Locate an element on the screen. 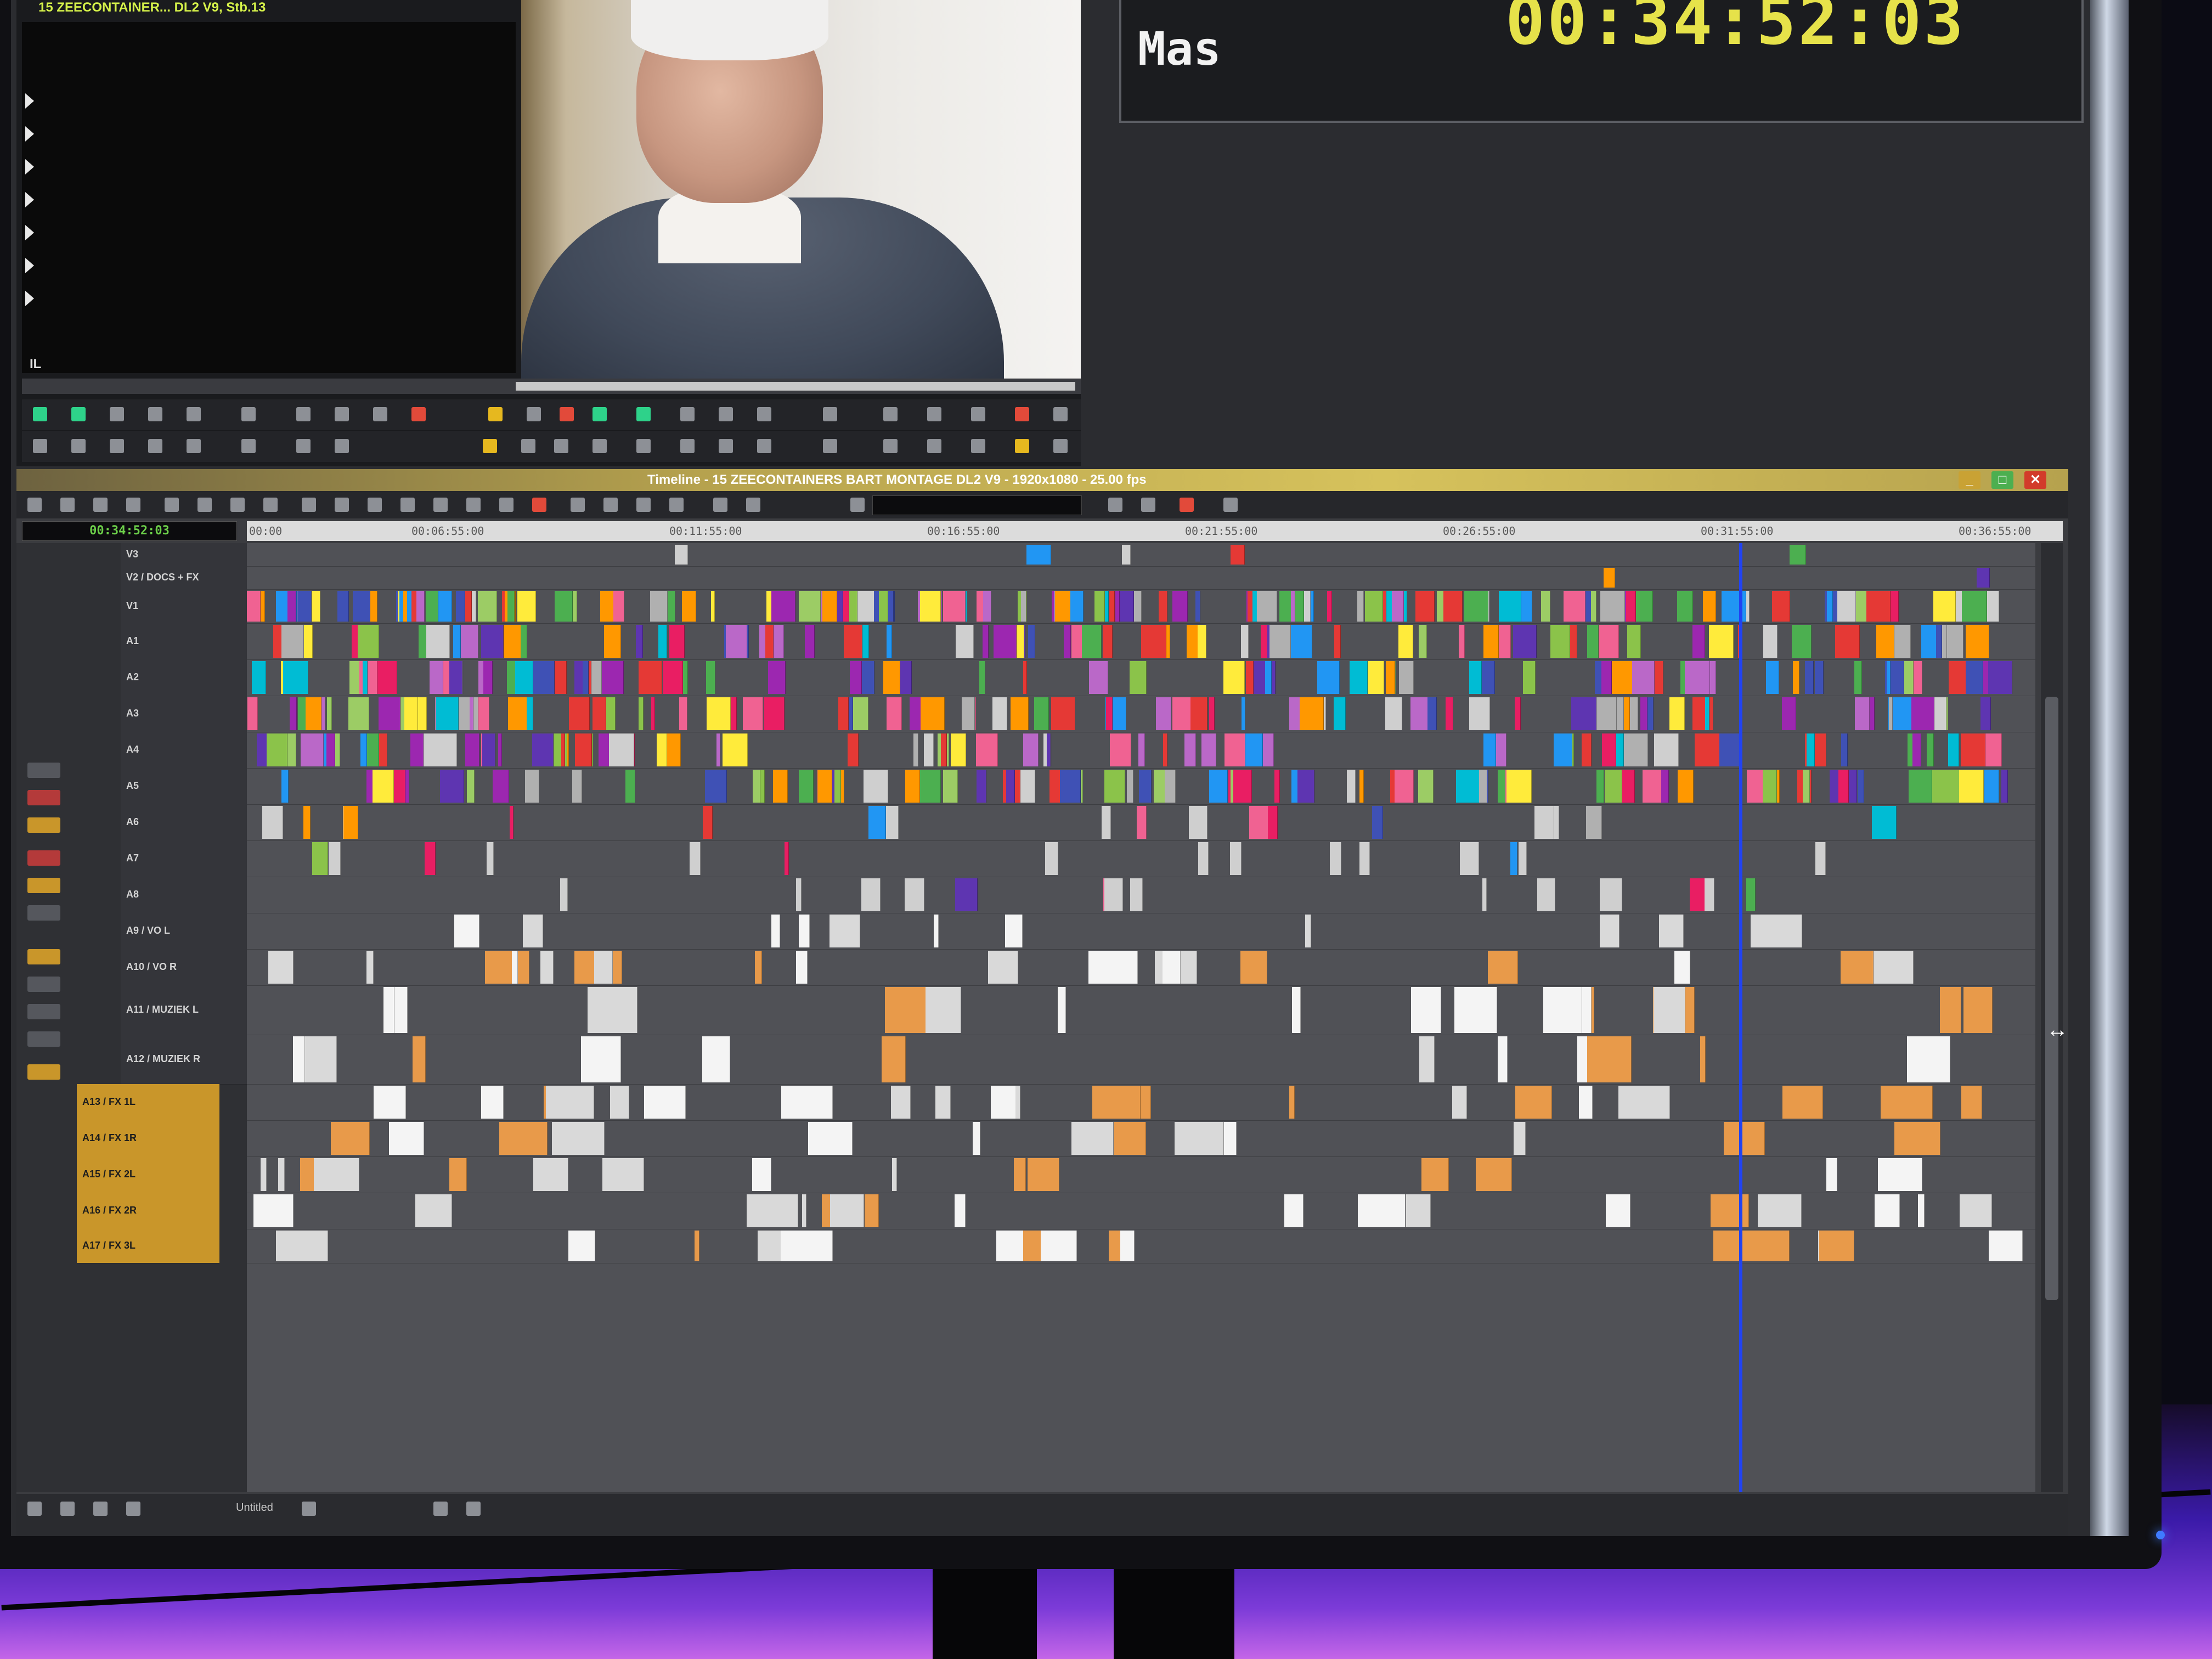 This screenshot has height=1659, width=2212. record-play-reverse-icon is located at coordinates (599, 414).